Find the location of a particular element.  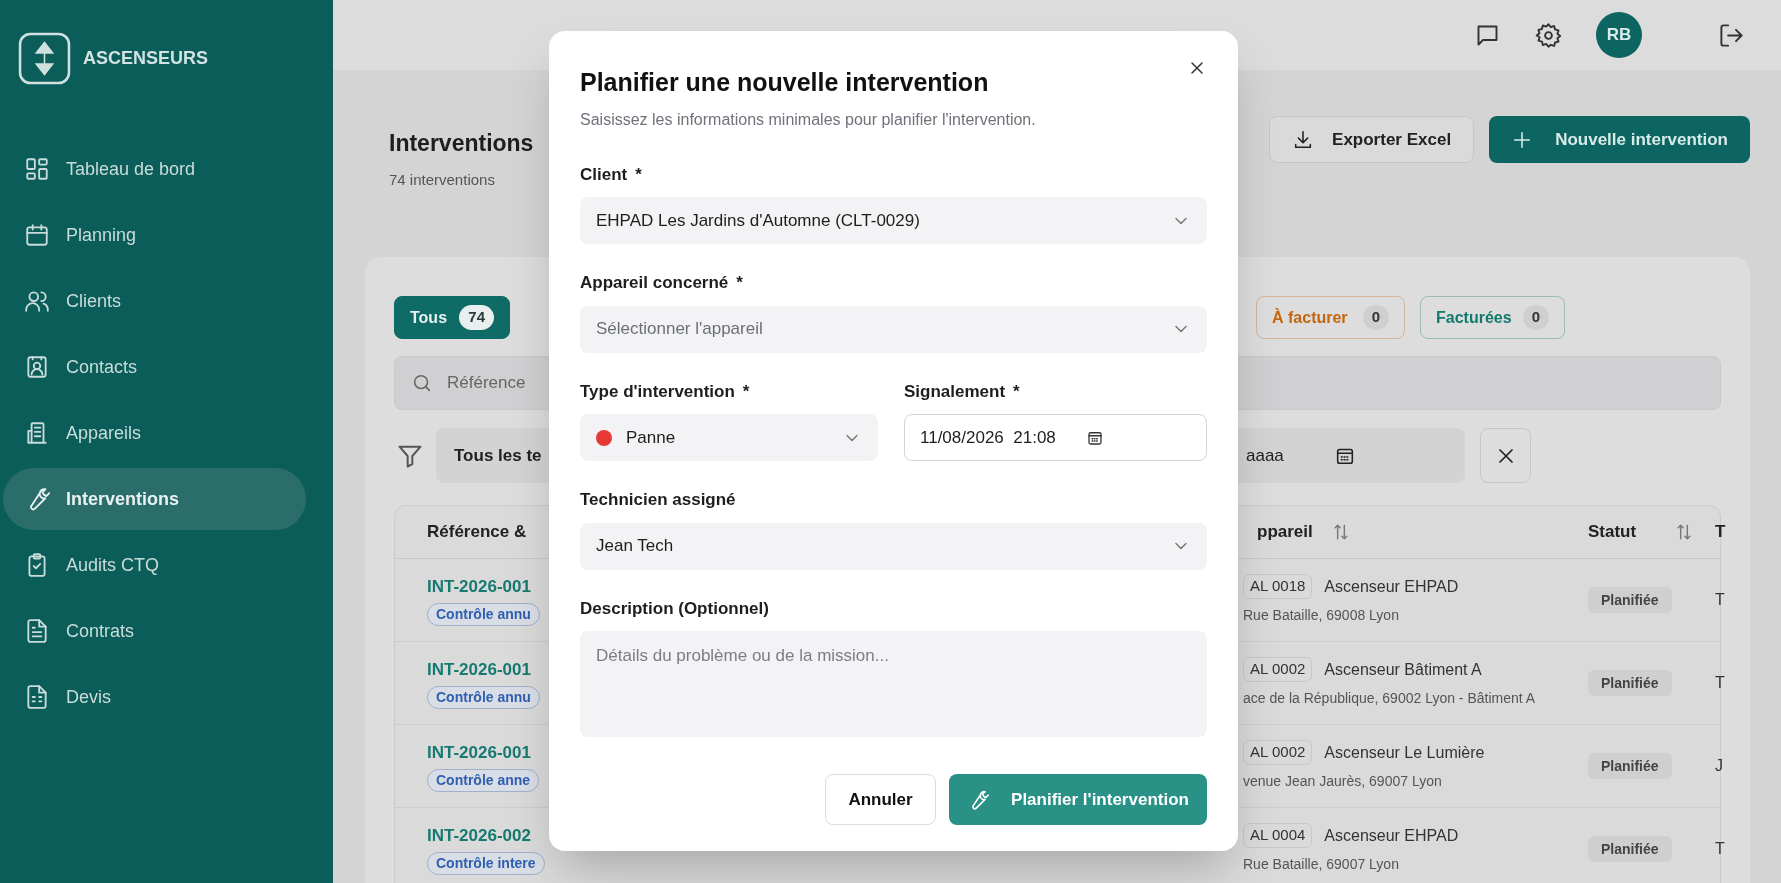

field-label: Signalement is located at coordinates (955, 391).